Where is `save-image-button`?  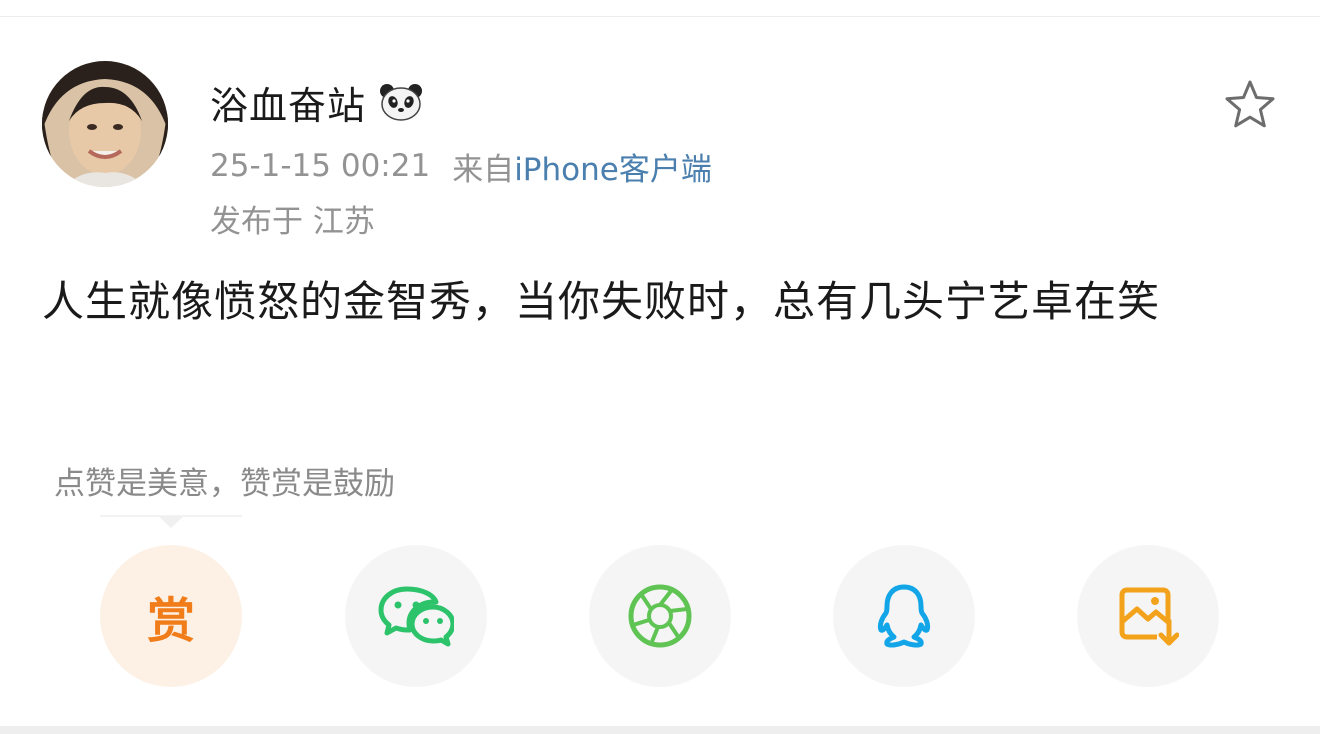 save-image-button is located at coordinates (1148, 616).